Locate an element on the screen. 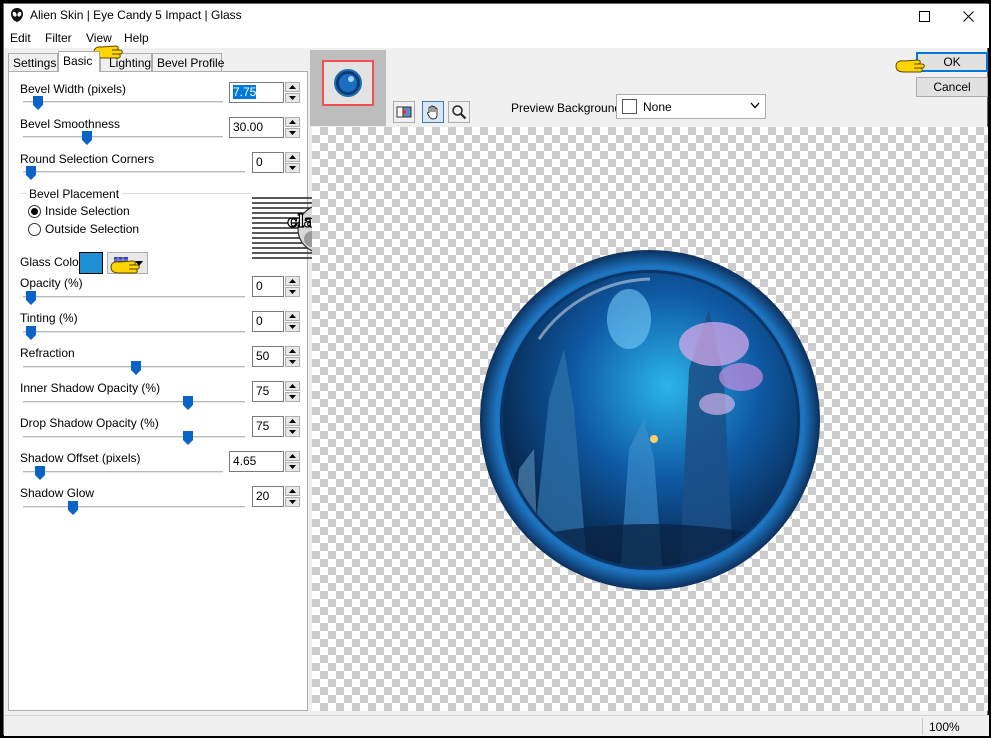  shadow-glow-slider-track is located at coordinates (134, 507).